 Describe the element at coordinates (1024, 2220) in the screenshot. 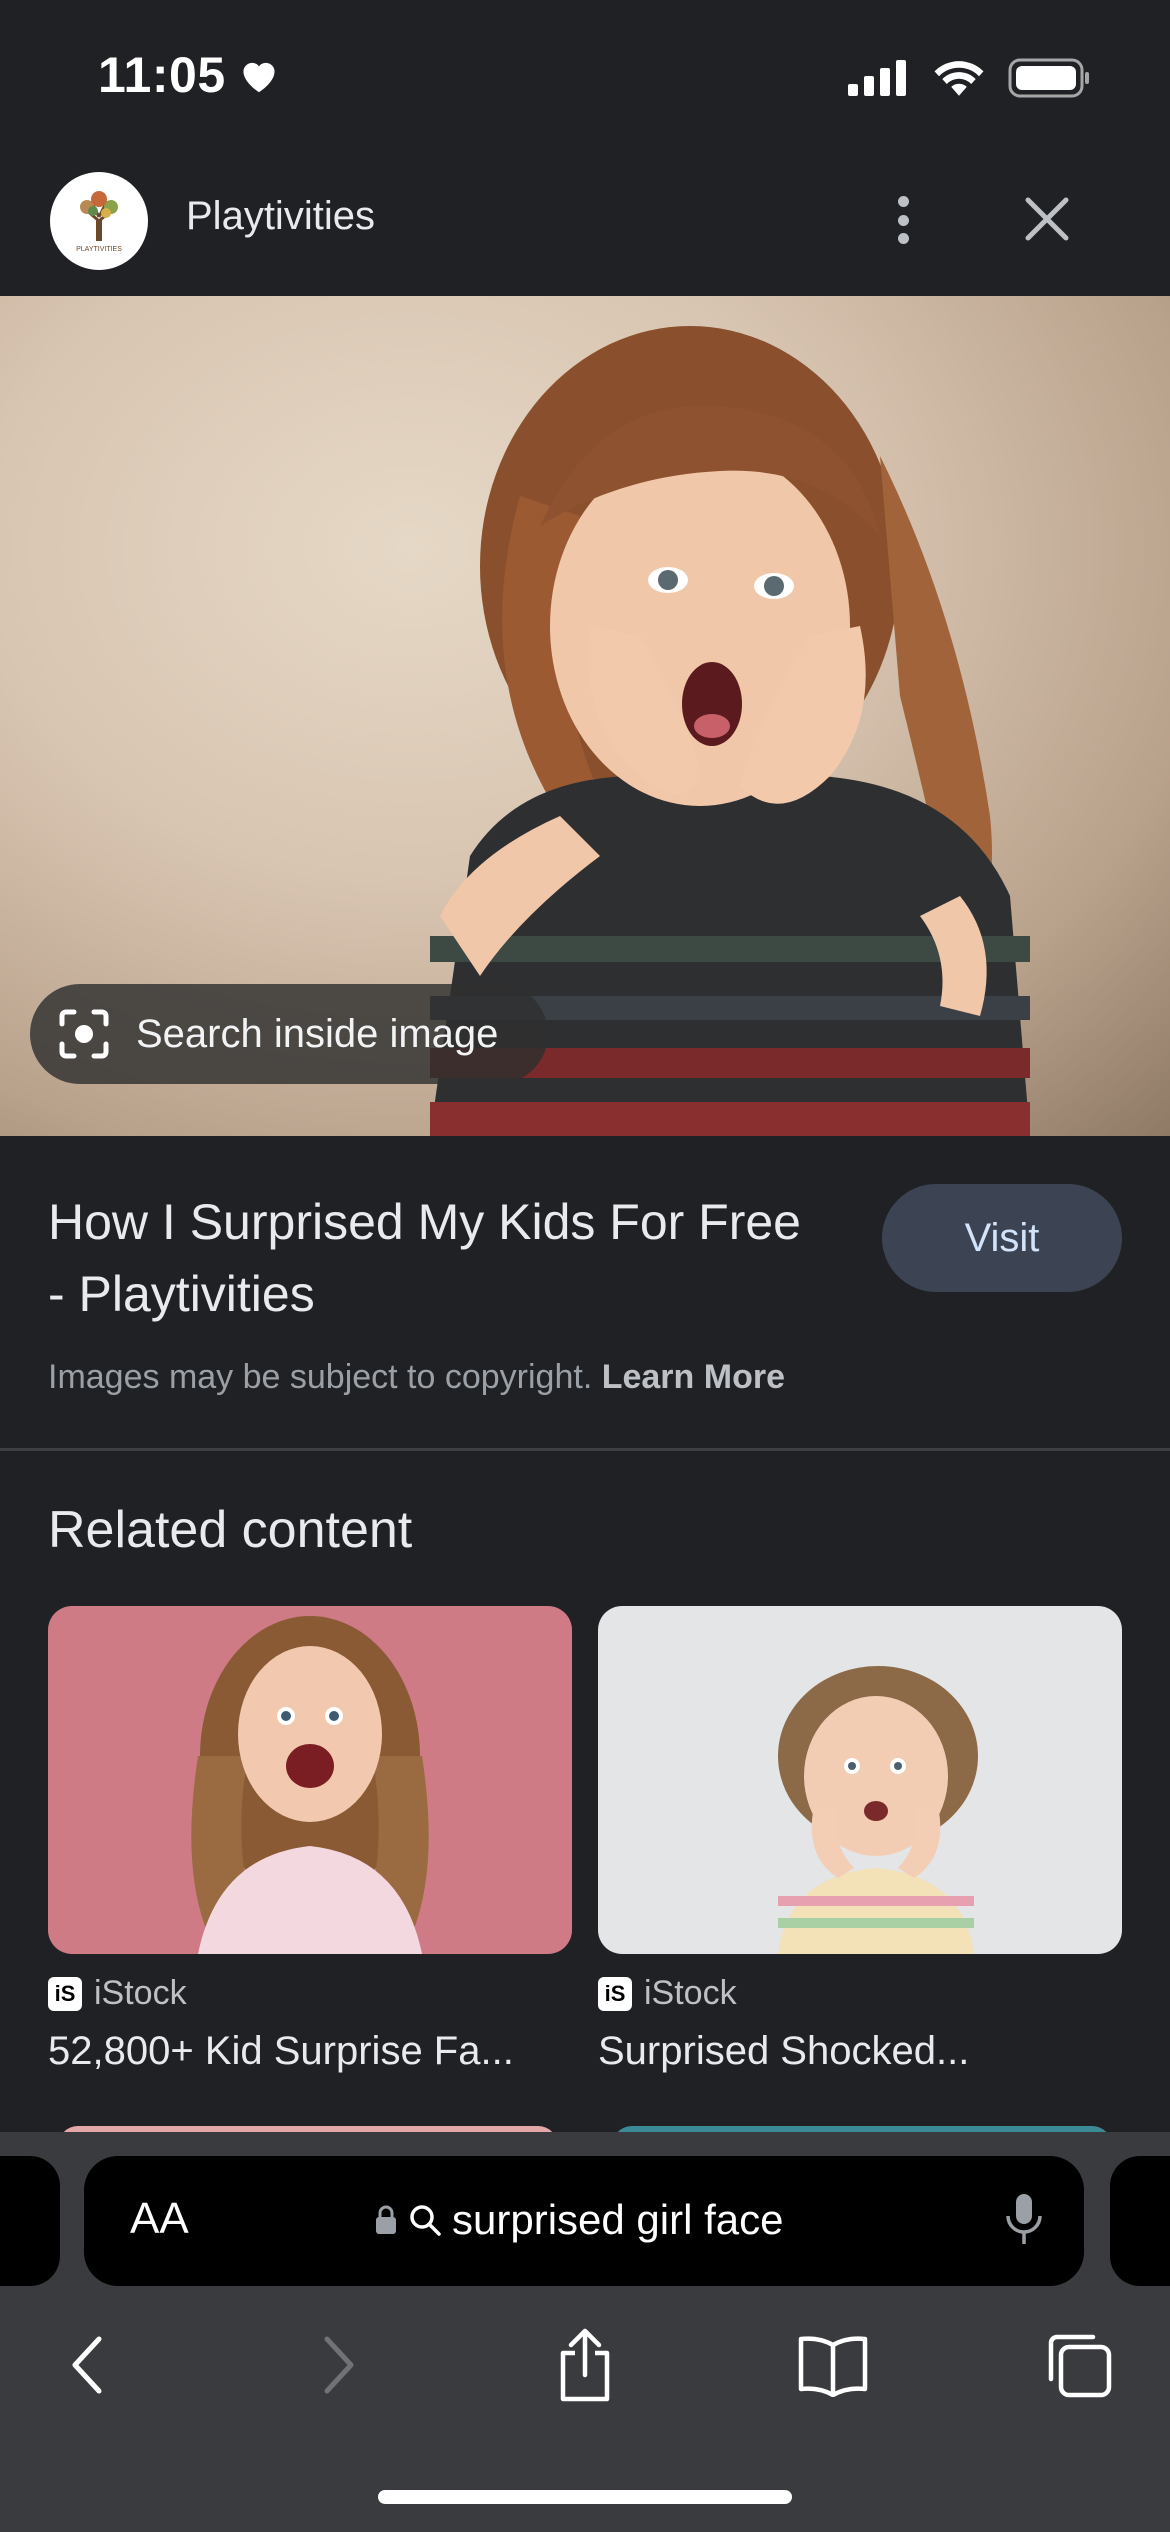

I see `microphone-icon` at that location.